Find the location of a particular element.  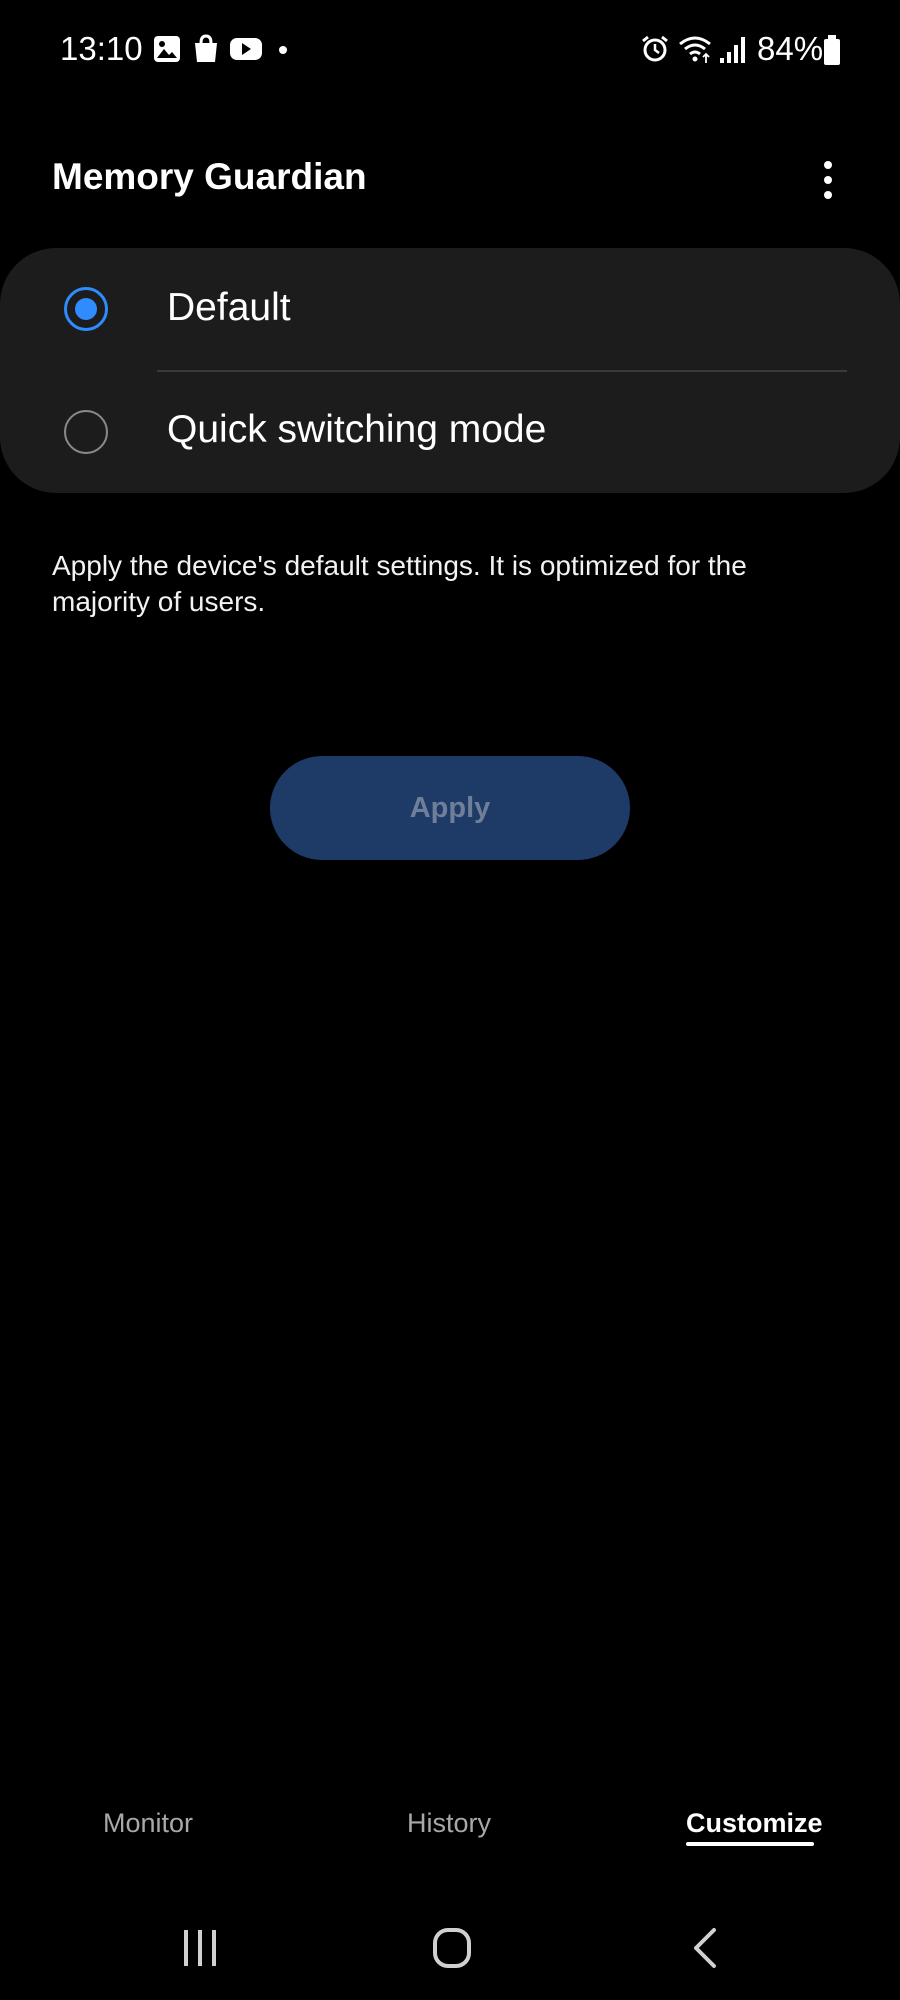

more-vertical-icon is located at coordinates (828, 165).